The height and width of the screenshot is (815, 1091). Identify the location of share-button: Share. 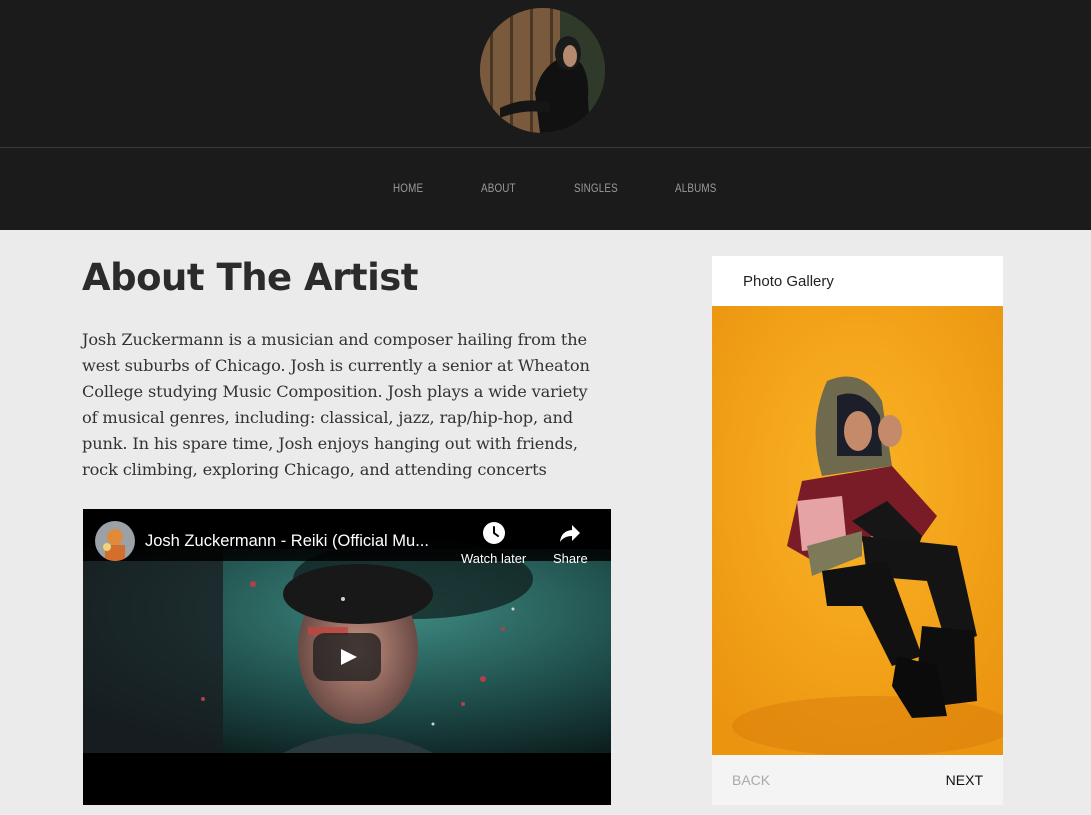
(570, 543).